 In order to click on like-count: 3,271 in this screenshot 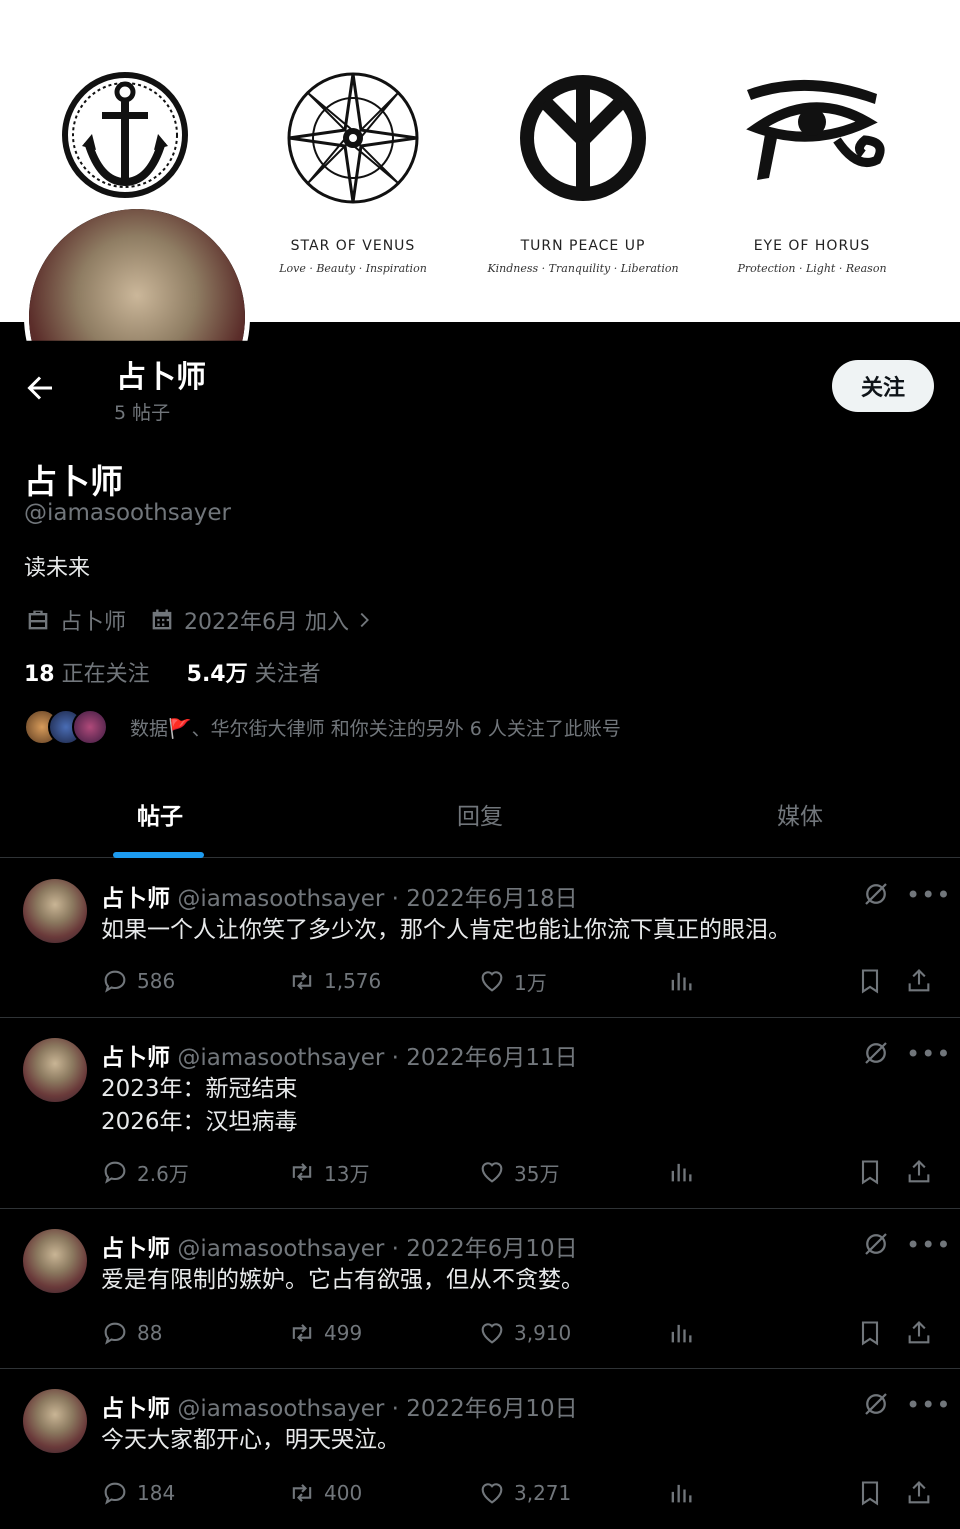, I will do `click(543, 1493)`.